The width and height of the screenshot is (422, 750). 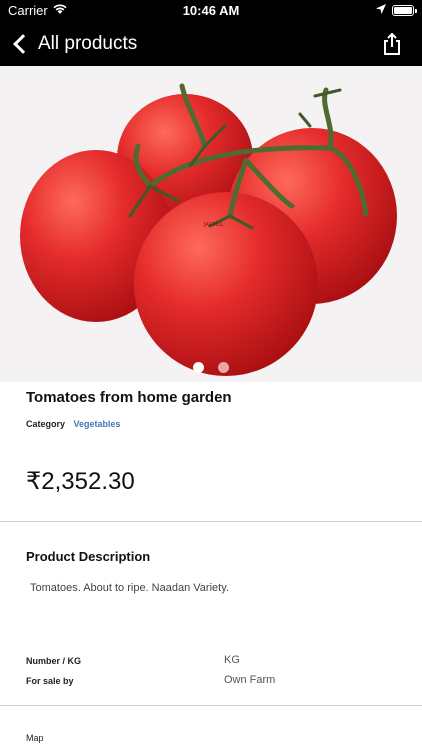 I want to click on share-icon, so click(x=392, y=44).